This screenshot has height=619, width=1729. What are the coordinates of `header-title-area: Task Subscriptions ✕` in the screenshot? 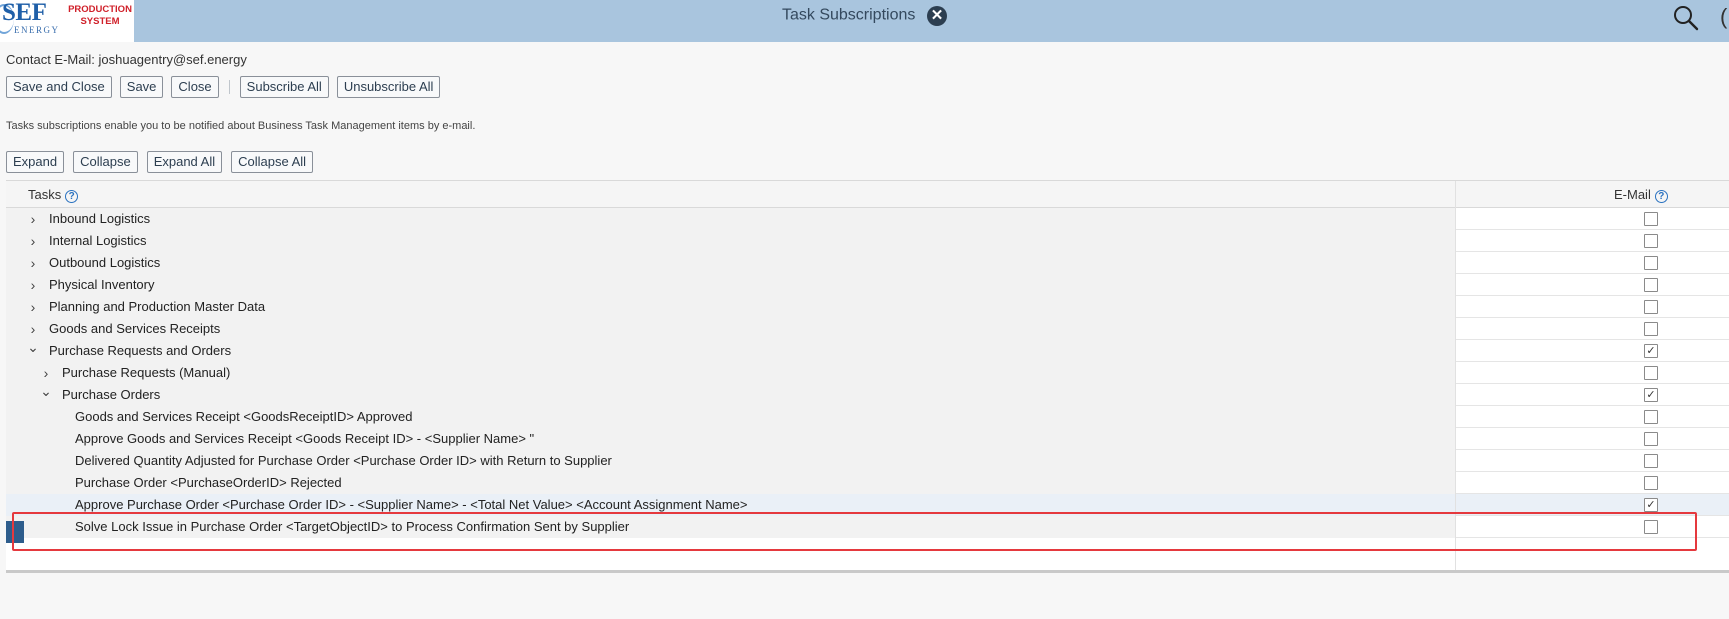 It's located at (864, 16).